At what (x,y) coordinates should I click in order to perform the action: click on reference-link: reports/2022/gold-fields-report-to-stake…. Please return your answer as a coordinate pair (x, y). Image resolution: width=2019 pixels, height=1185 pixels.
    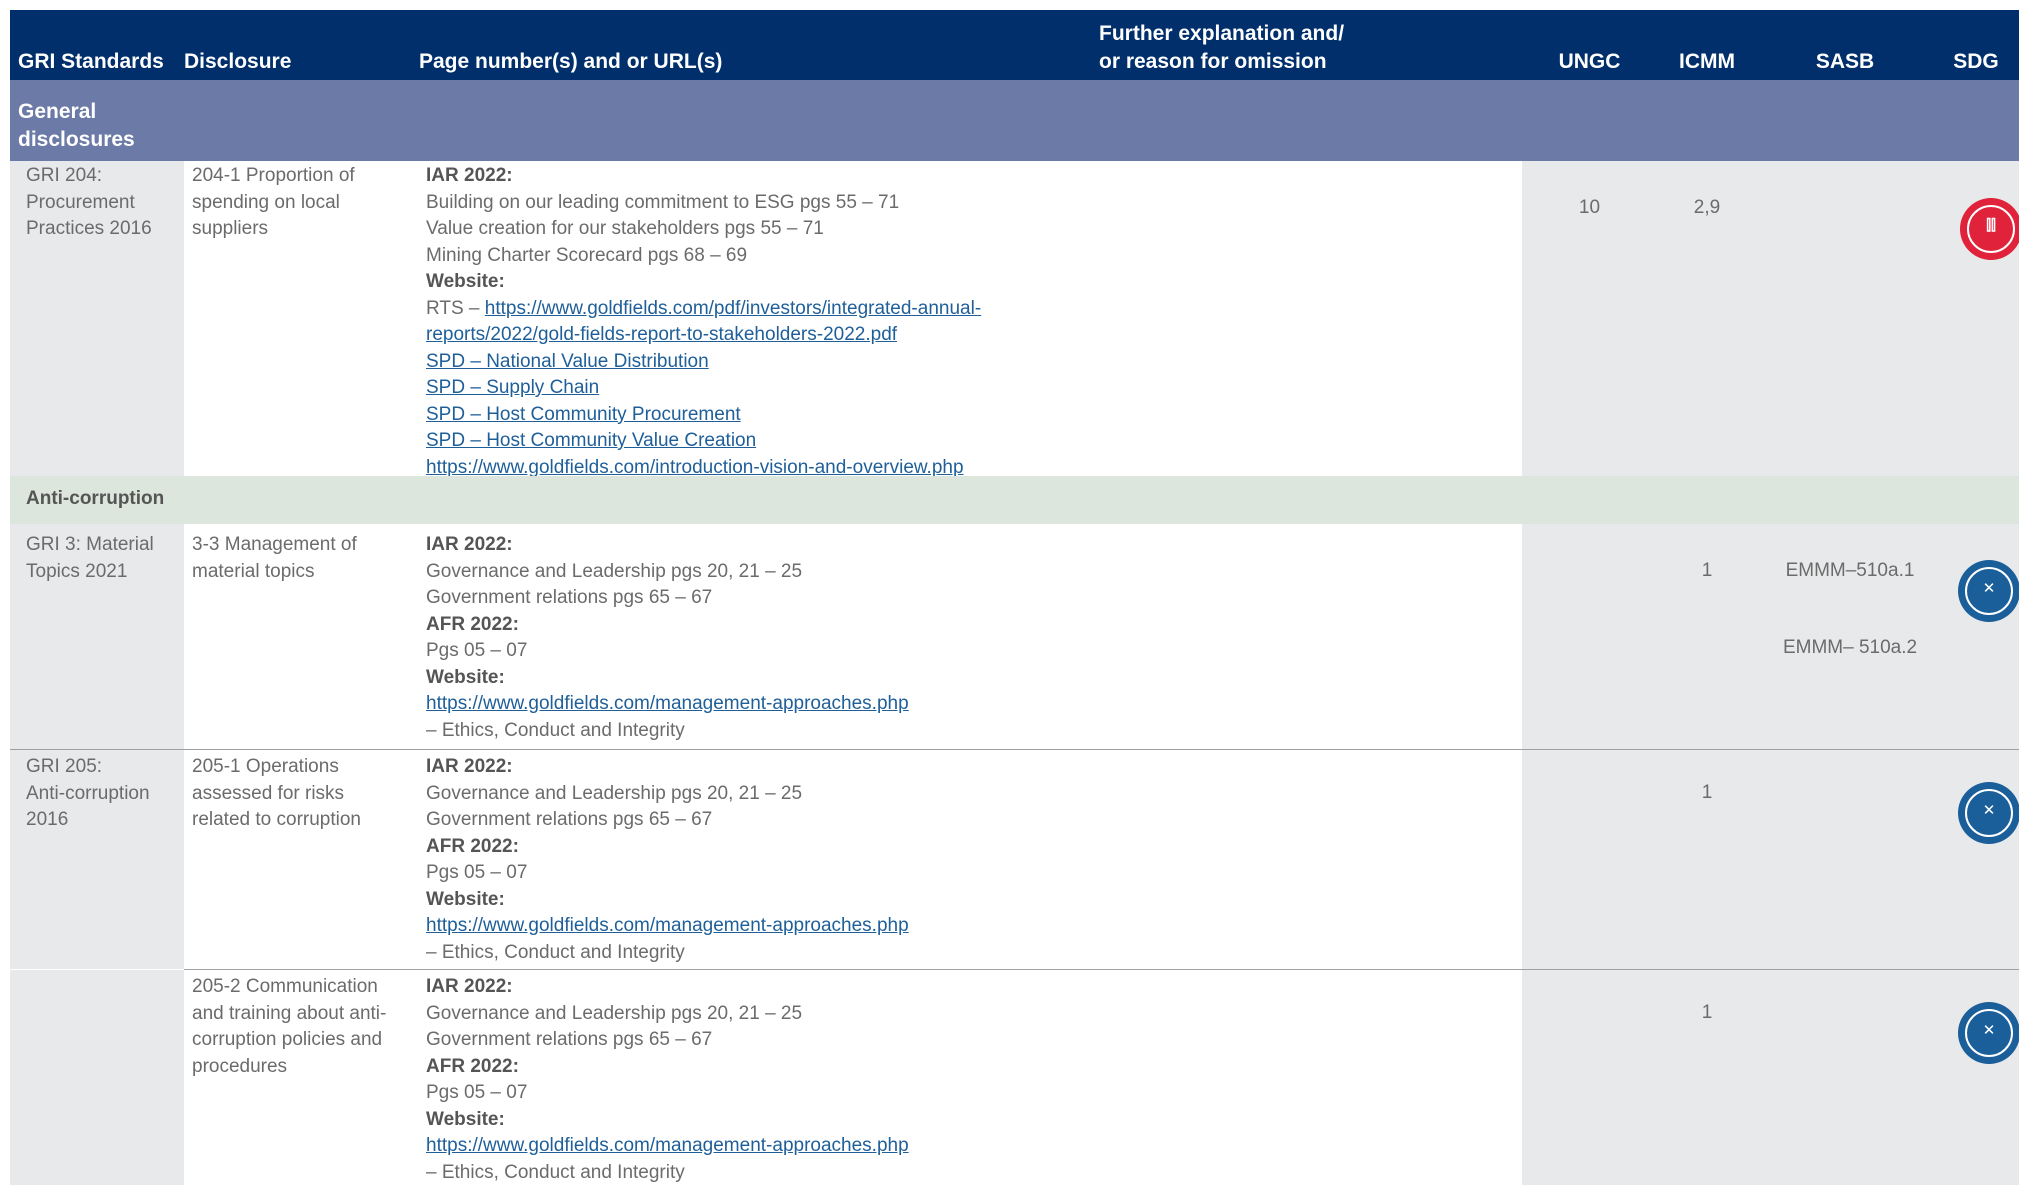
    Looking at the image, I should click on (971, 335).